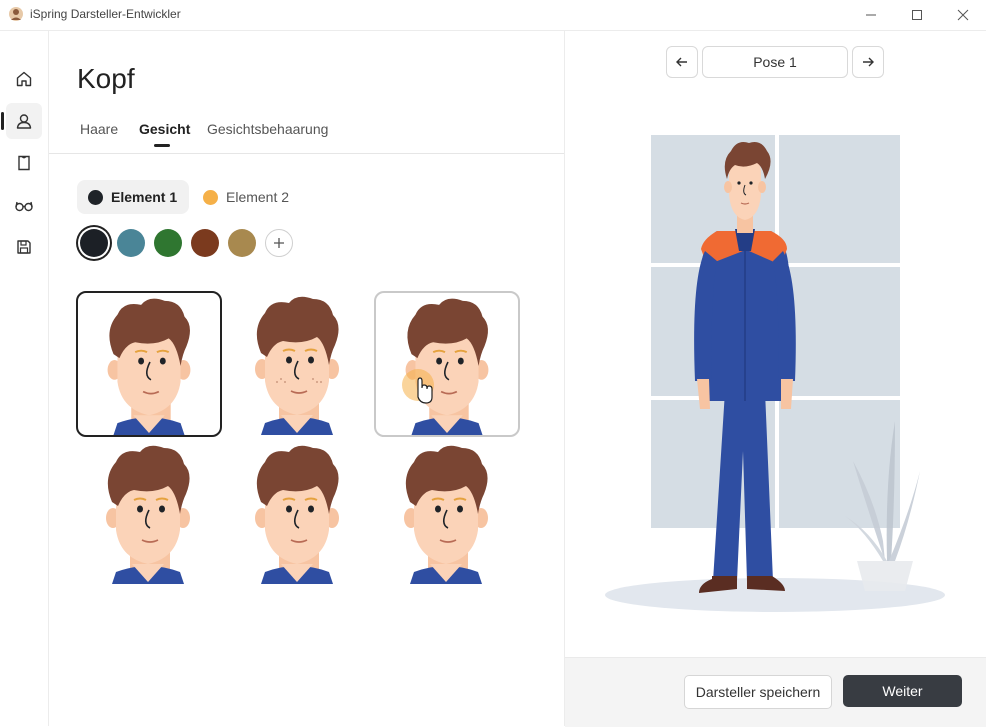  What do you see at coordinates (144, 197) in the screenshot?
I see `element-1-label: Element 1` at bounding box center [144, 197].